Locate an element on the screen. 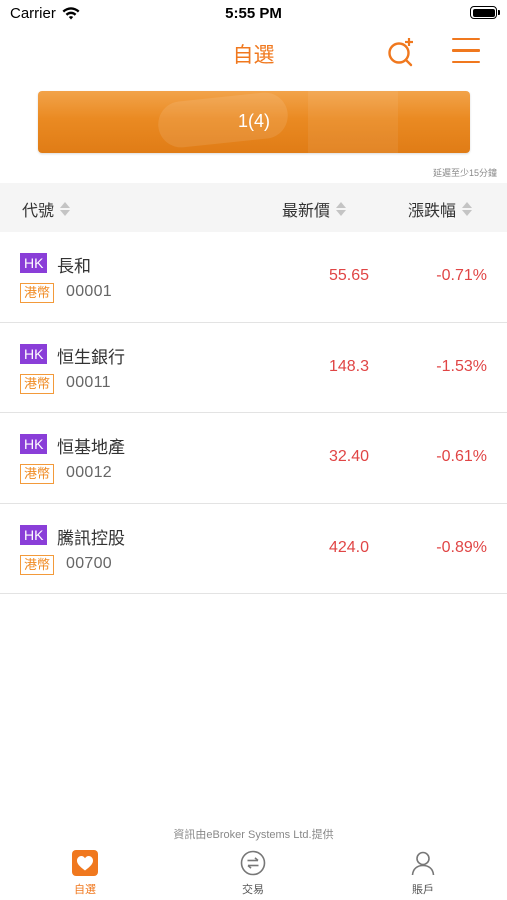 This screenshot has height=900, width=507. column-header-change: 漲跌幅 is located at coordinates (440, 209).